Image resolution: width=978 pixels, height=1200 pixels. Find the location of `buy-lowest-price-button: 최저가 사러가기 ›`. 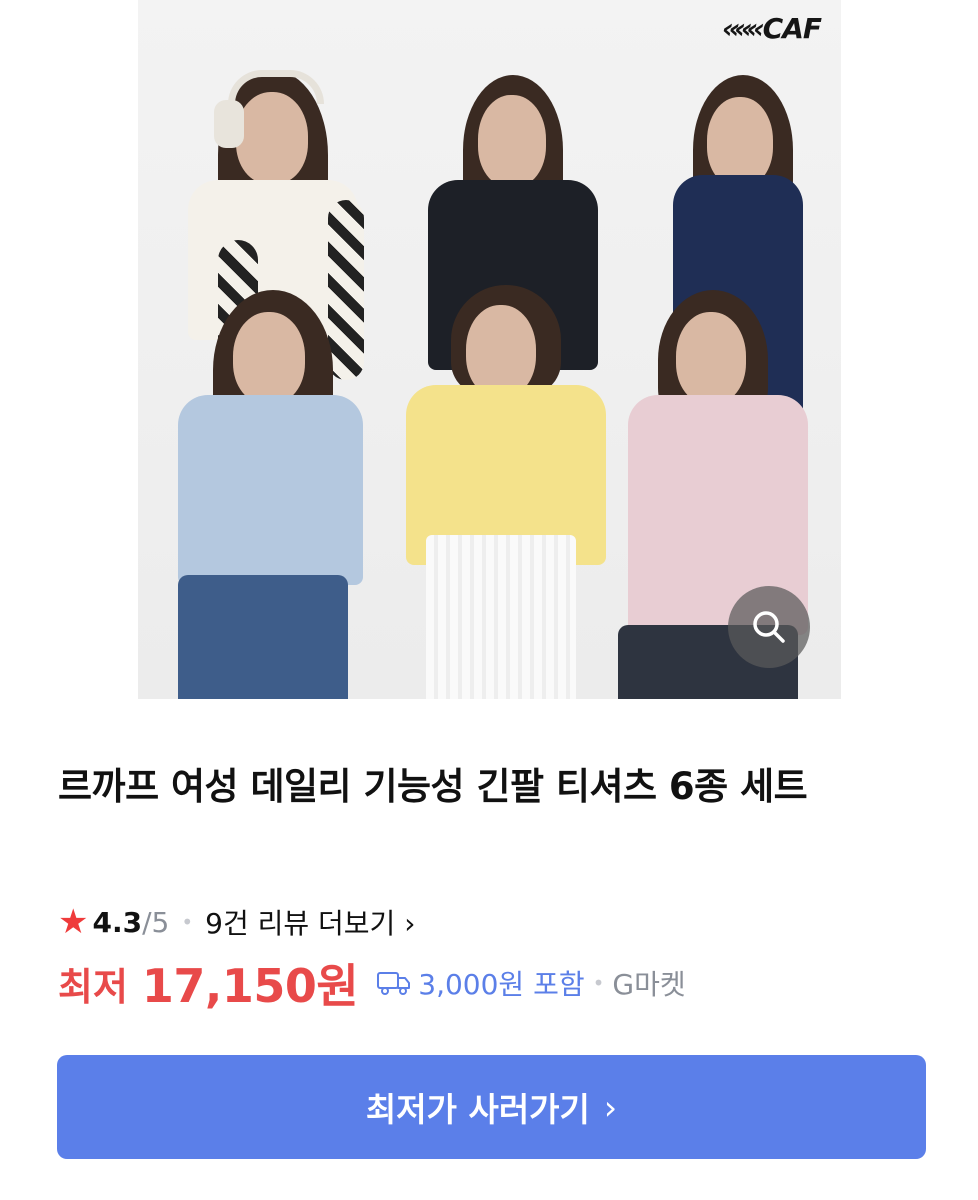

buy-lowest-price-button: 최저가 사러가기 › is located at coordinates (491, 1107).